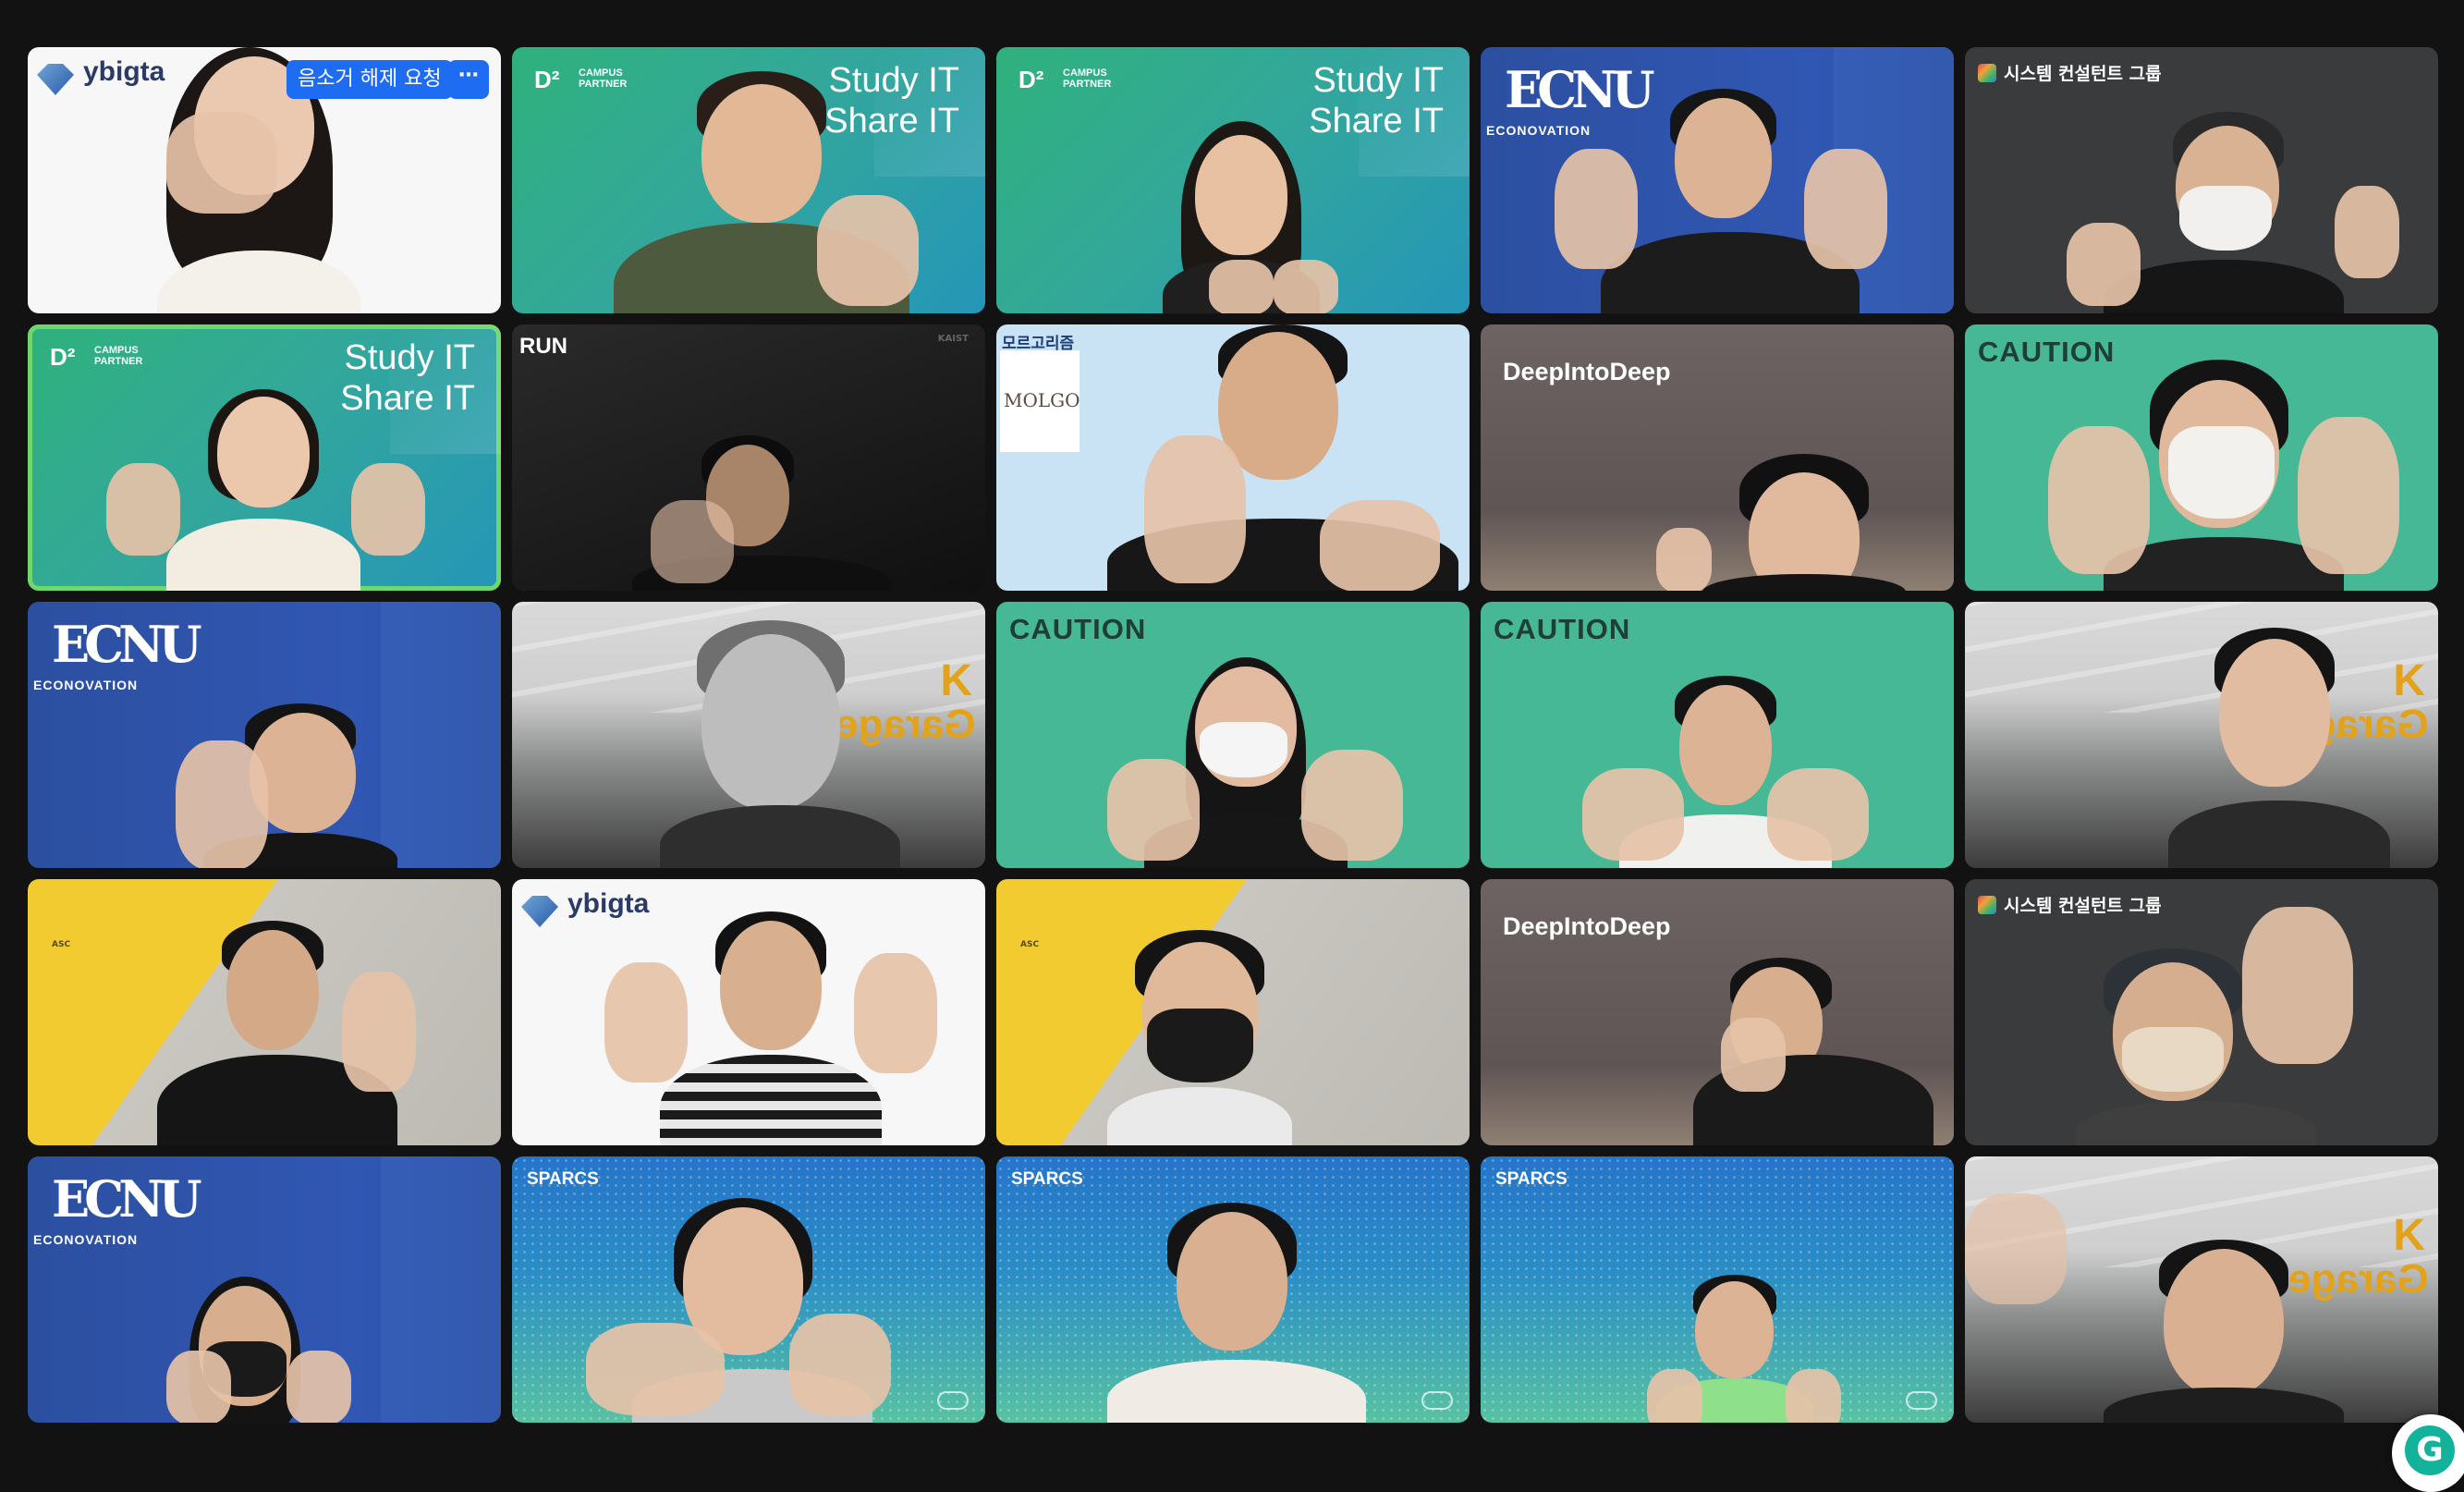 The width and height of the screenshot is (2464, 1492). What do you see at coordinates (370, 79) in the screenshot?
I see `unmute-request-button: 음소거 해제 요청` at bounding box center [370, 79].